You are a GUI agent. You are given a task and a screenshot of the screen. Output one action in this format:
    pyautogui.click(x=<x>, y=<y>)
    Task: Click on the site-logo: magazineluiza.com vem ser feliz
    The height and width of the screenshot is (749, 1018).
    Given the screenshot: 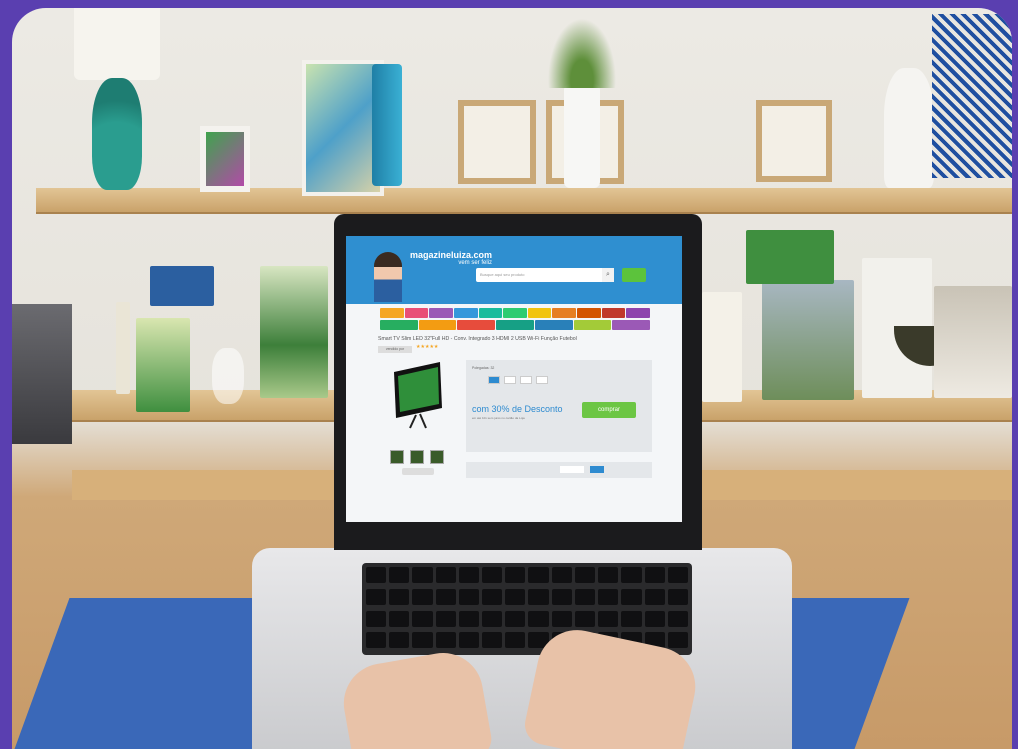 What is the action you would take?
    pyautogui.click(x=451, y=258)
    